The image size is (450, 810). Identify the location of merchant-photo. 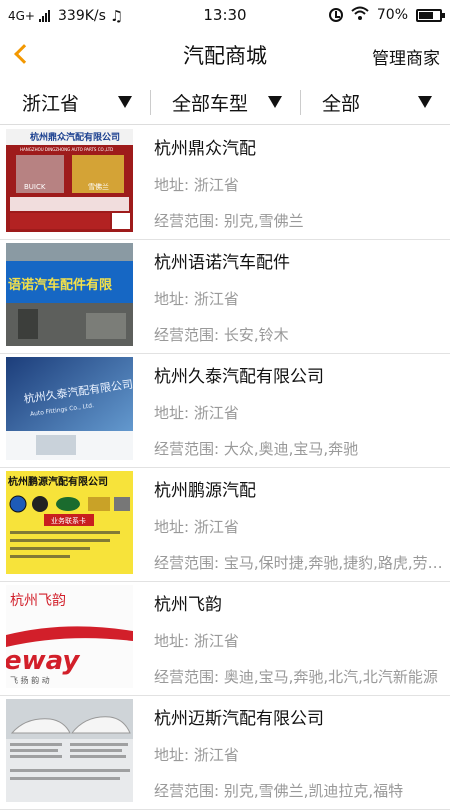
(69, 750).